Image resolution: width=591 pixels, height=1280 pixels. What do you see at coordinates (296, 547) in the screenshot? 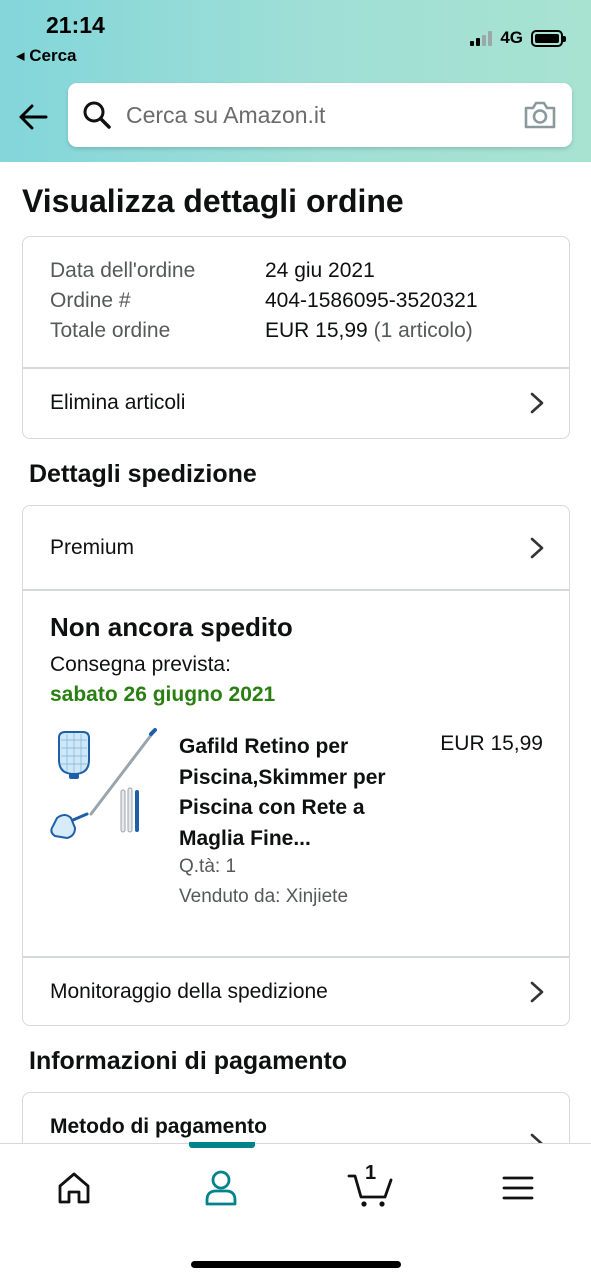
I see `shipping-service-row: Premium` at bounding box center [296, 547].